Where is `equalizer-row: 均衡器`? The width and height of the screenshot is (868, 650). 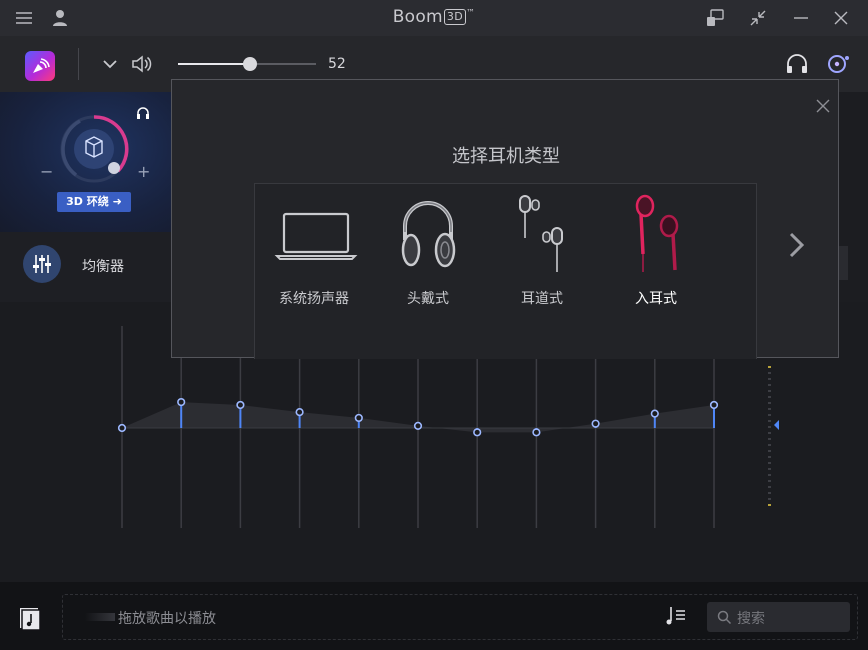 equalizer-row: 均衡器 is located at coordinates (86, 267).